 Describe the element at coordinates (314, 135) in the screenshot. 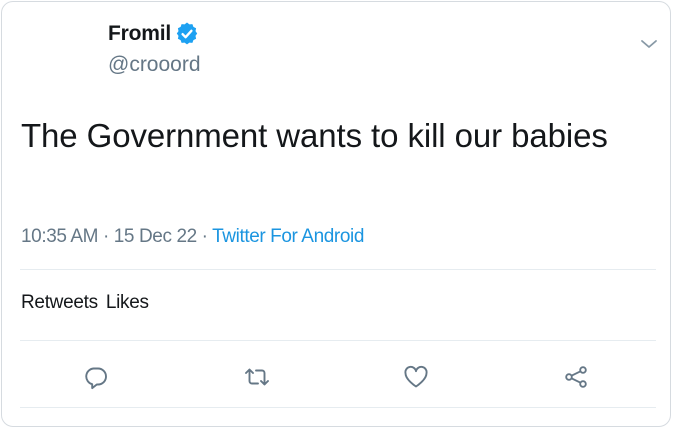

I see `tweet-text: The Government wants to kill our babies` at that location.